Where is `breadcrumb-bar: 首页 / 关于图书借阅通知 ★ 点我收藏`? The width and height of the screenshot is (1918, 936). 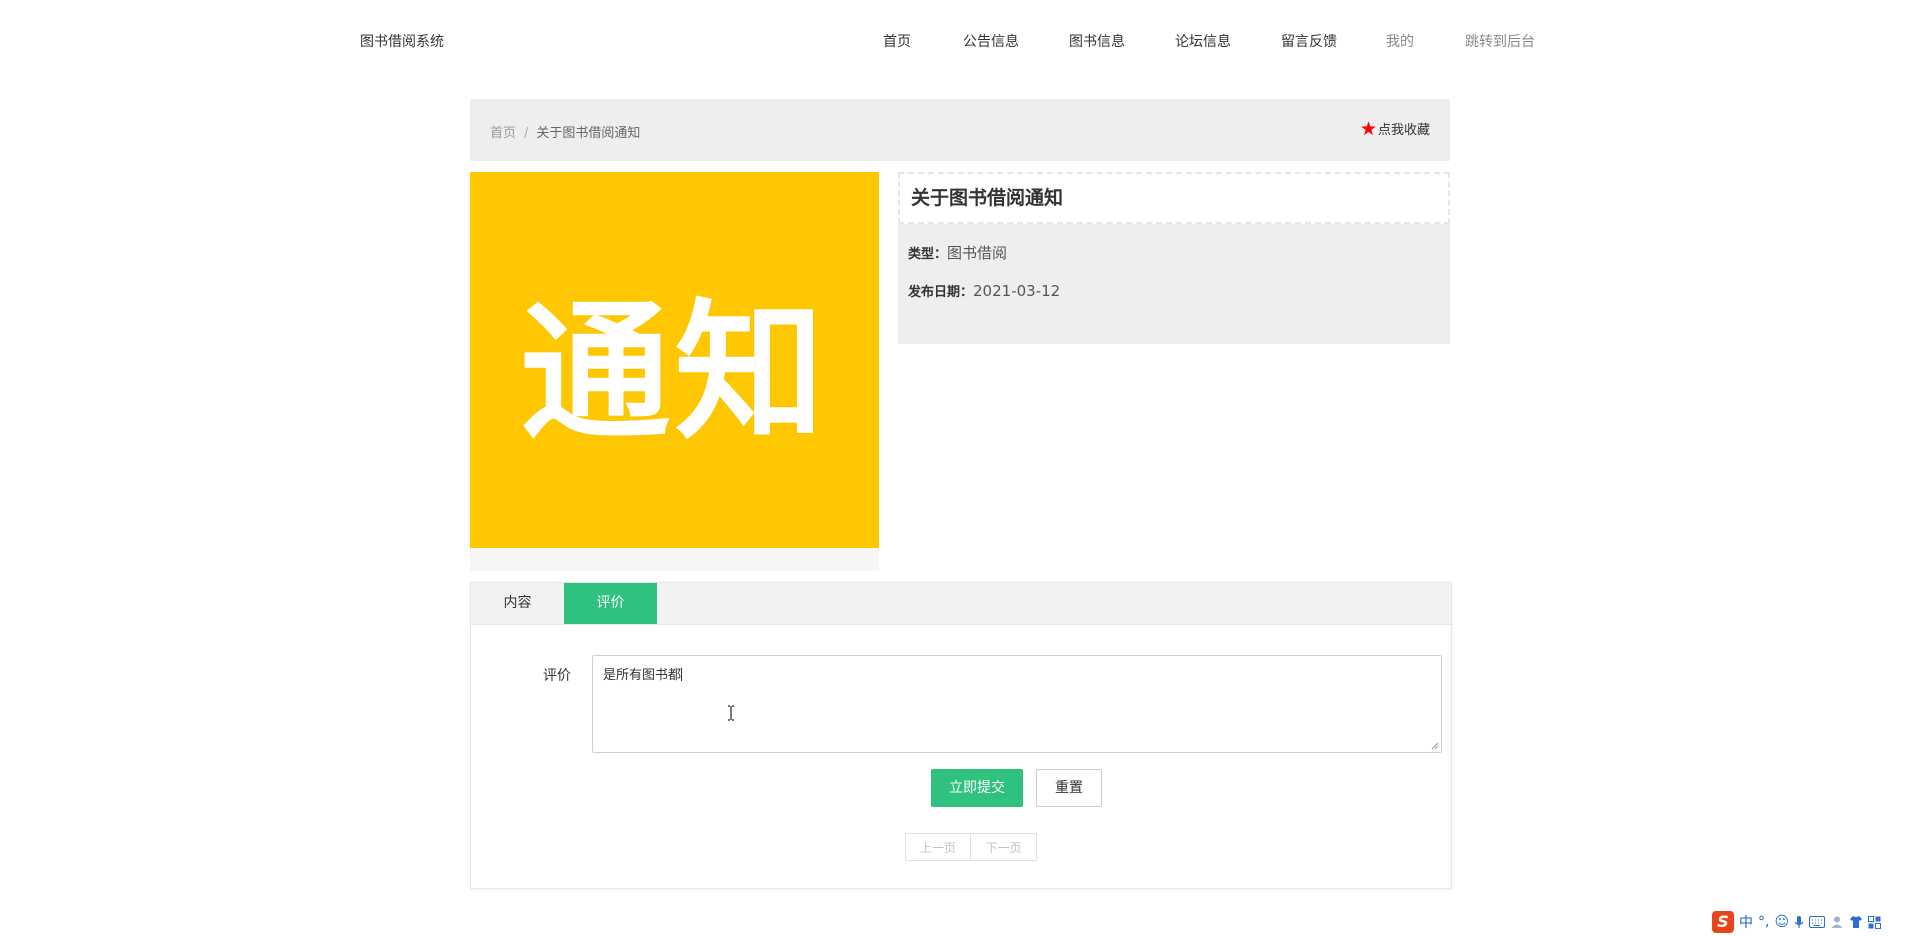
breadcrumb-bar: 首页 / 关于图书借阅通知 ★ 点我收藏 is located at coordinates (960, 130).